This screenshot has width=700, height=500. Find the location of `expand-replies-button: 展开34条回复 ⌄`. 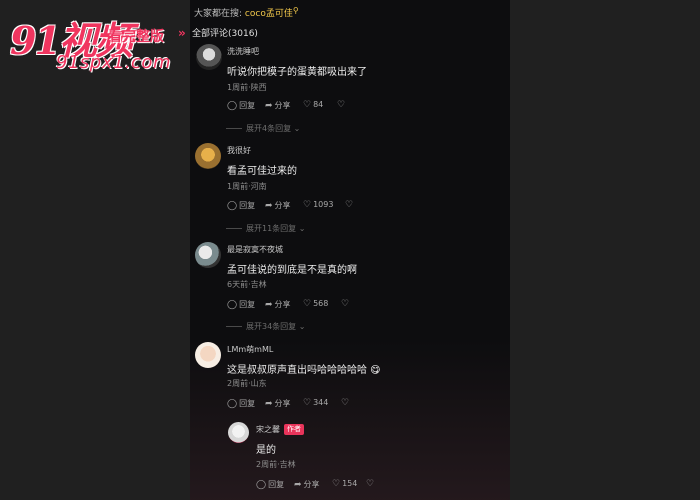

expand-replies-button: 展开34条回复 ⌄ is located at coordinates (265, 326).